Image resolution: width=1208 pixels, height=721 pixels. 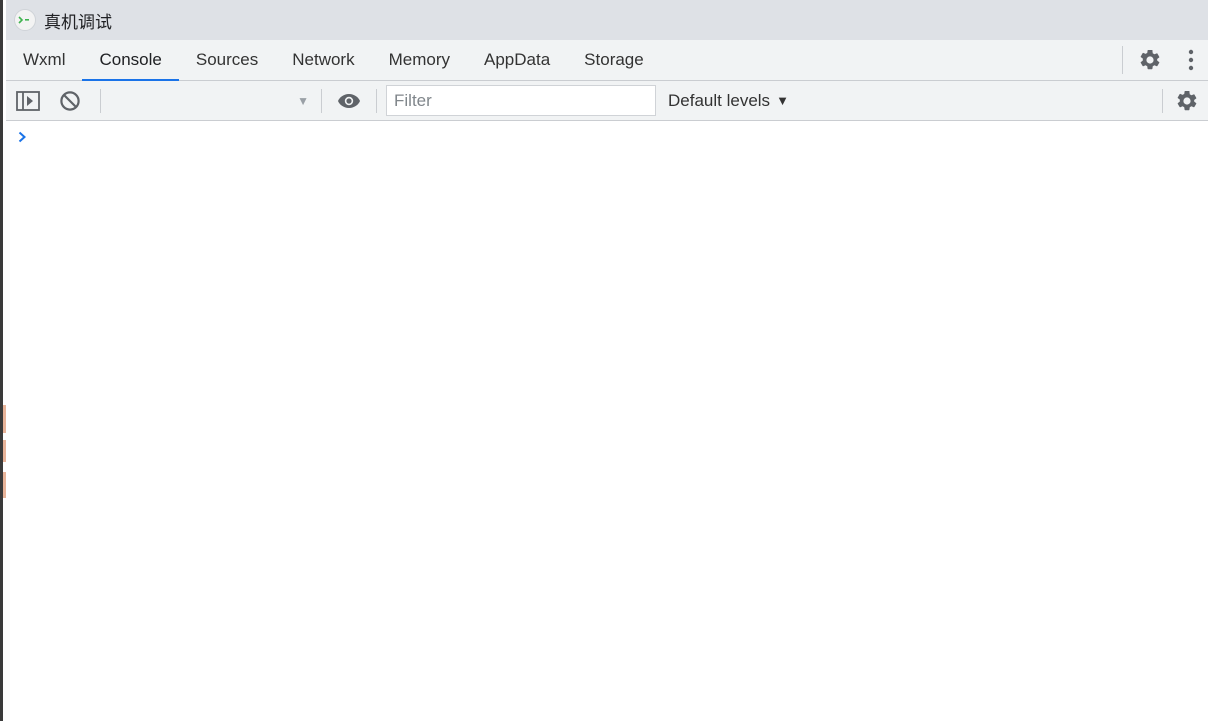 I want to click on clear-console-button, so click(x=70, y=101).